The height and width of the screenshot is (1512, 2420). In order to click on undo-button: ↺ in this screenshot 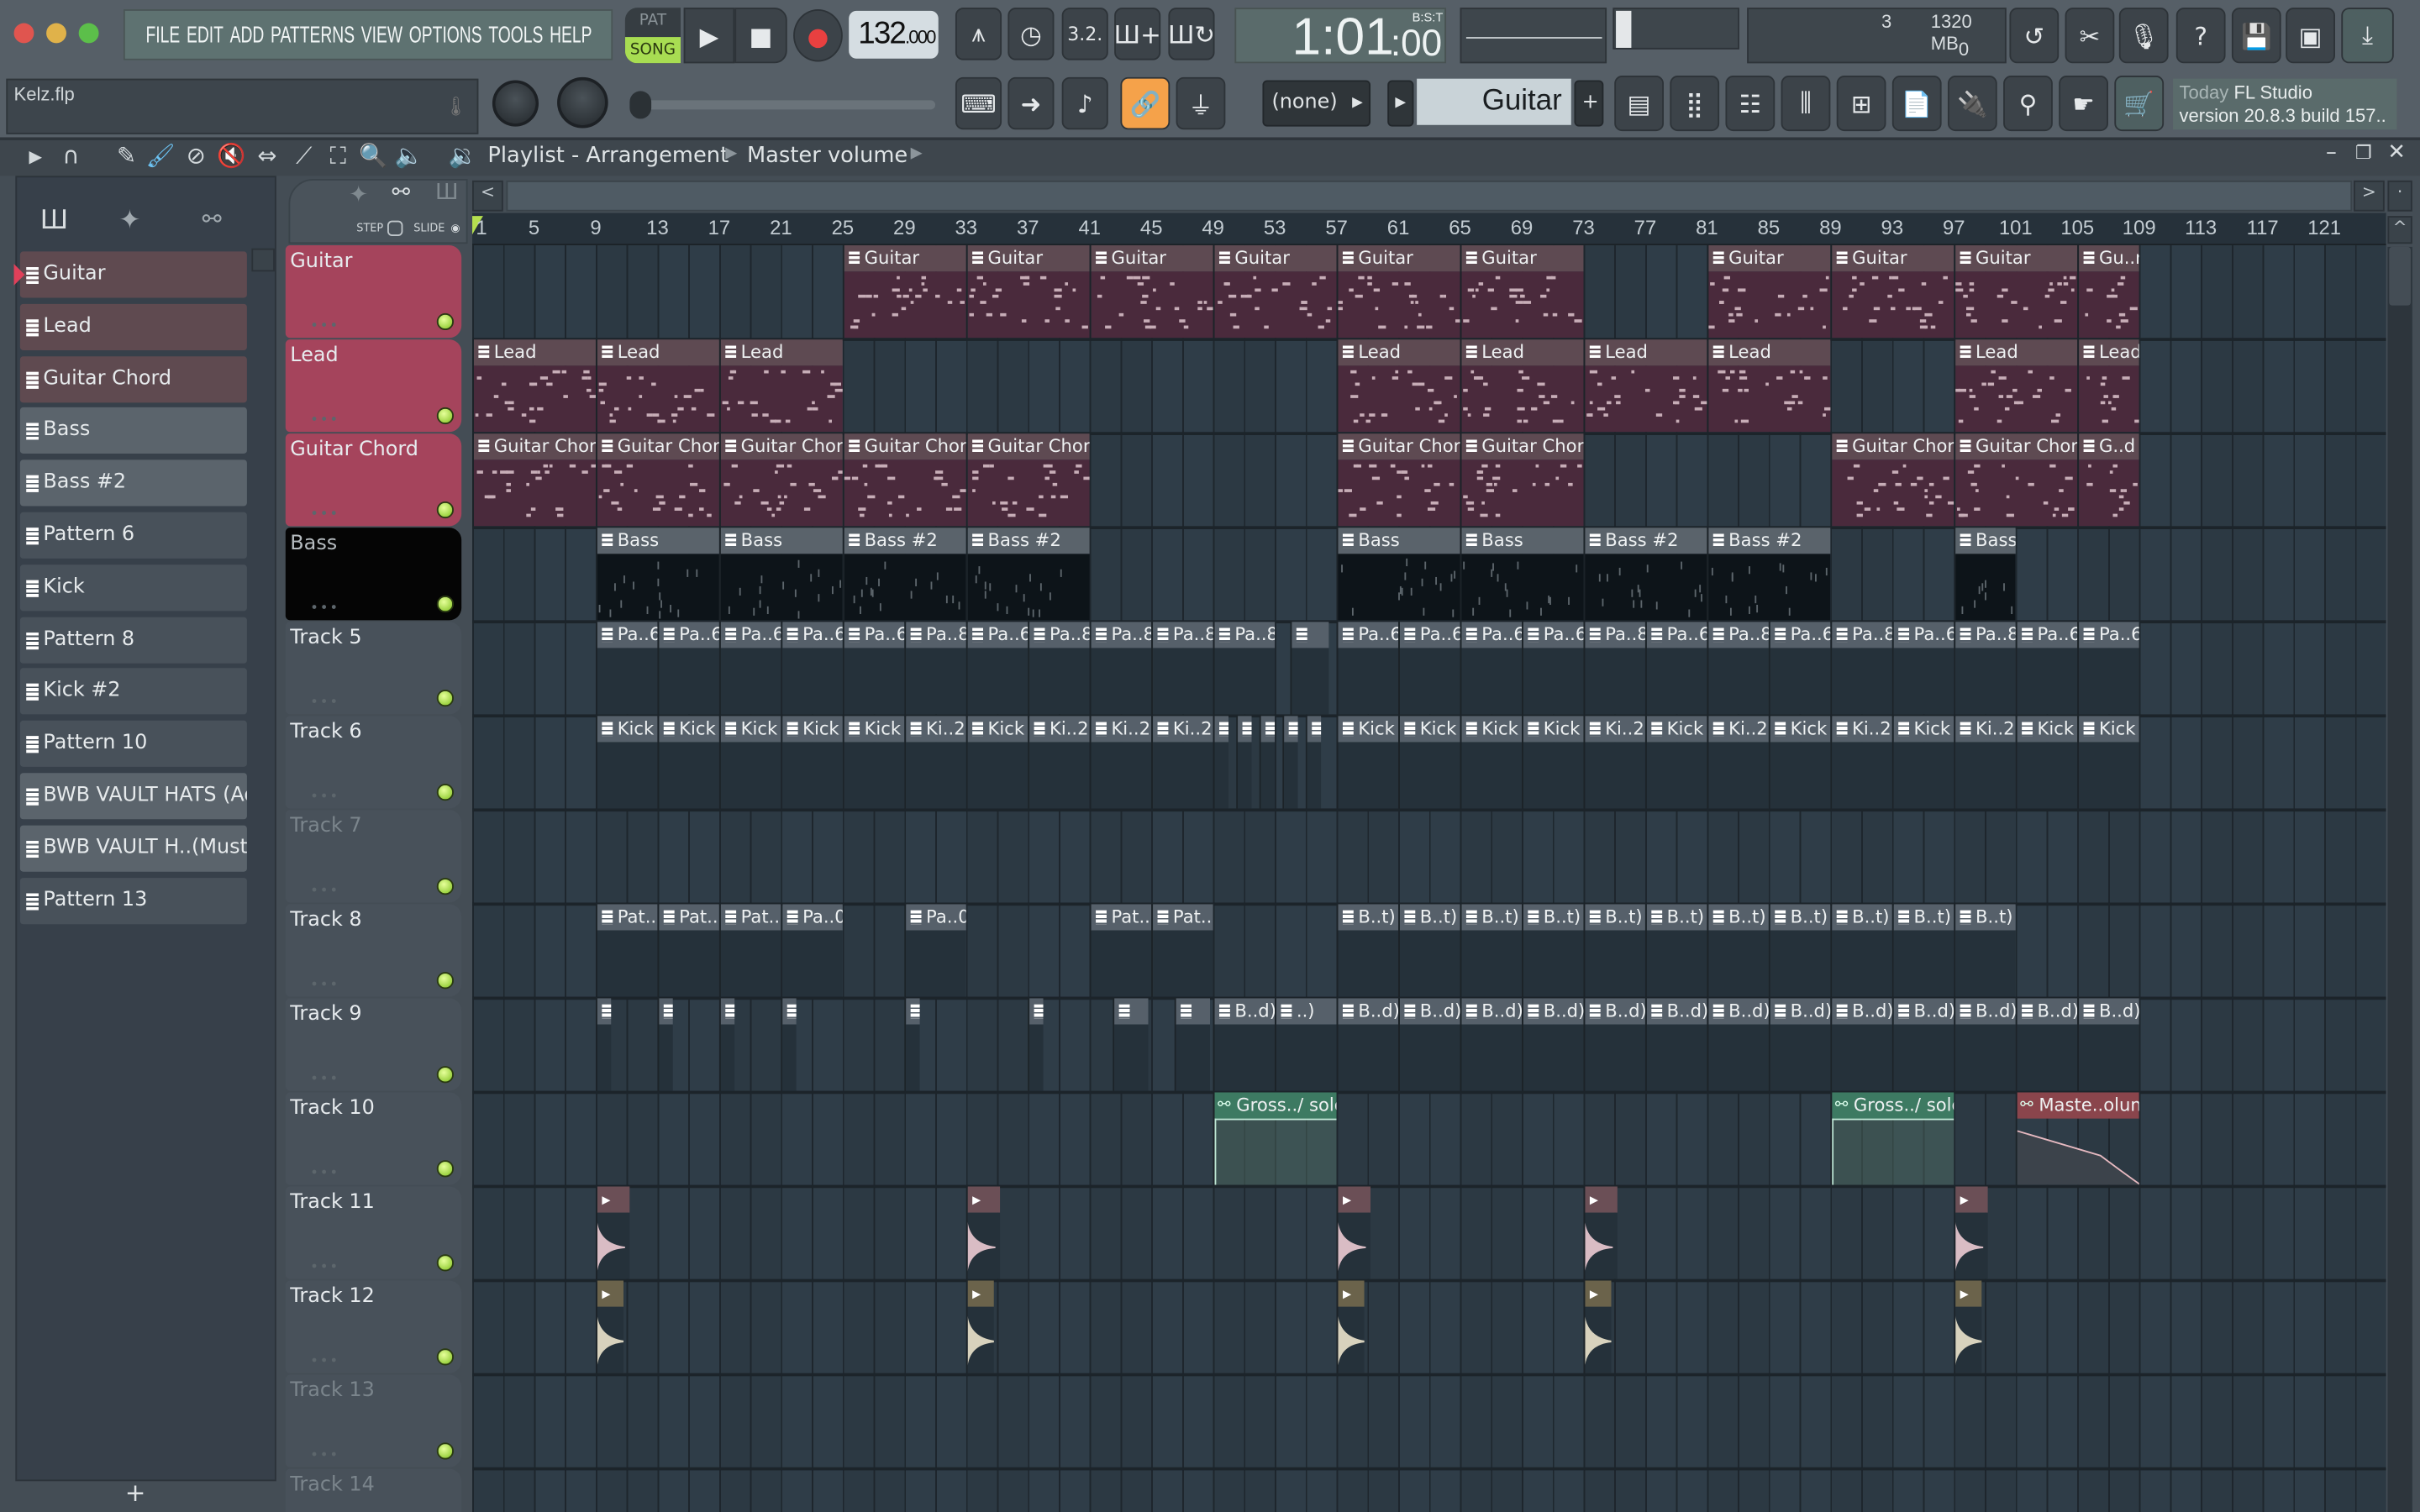, I will do `click(2035, 36)`.